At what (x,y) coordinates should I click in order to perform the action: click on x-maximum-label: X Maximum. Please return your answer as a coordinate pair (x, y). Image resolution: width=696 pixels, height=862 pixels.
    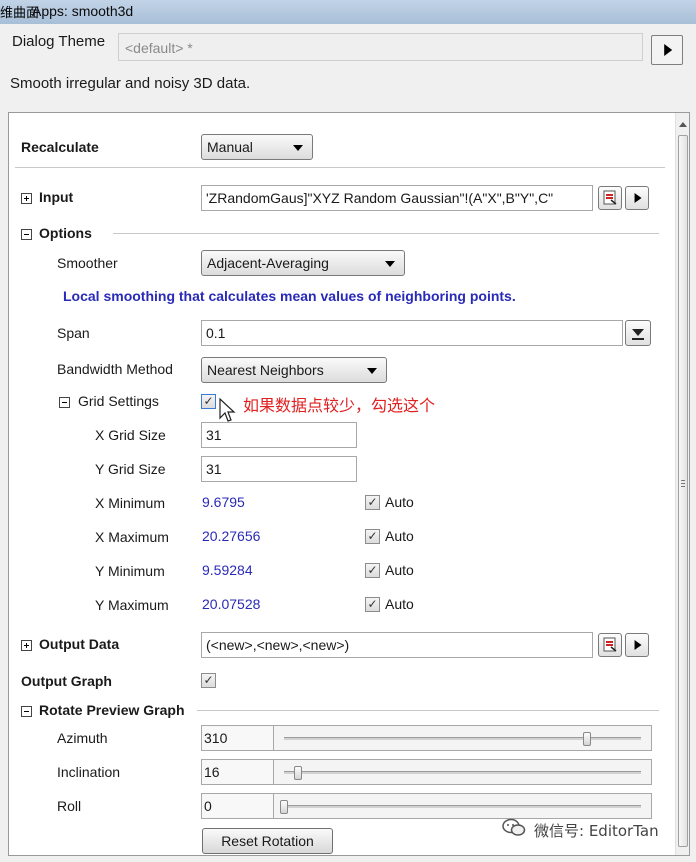
    Looking at the image, I should click on (132, 537).